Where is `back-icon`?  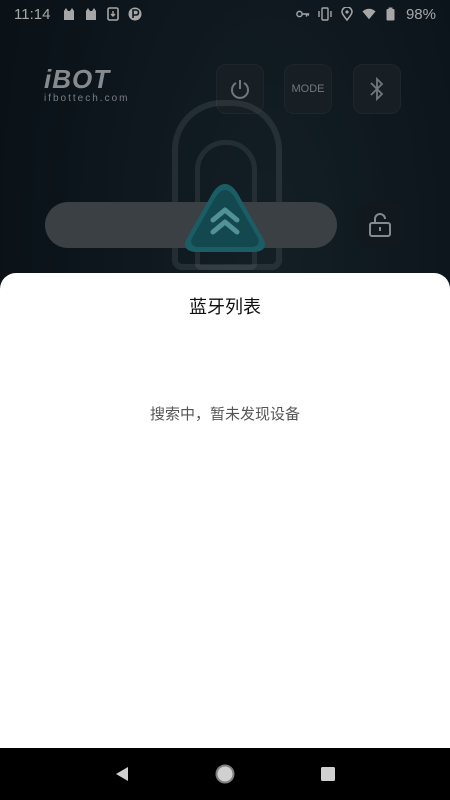 back-icon is located at coordinates (121, 774).